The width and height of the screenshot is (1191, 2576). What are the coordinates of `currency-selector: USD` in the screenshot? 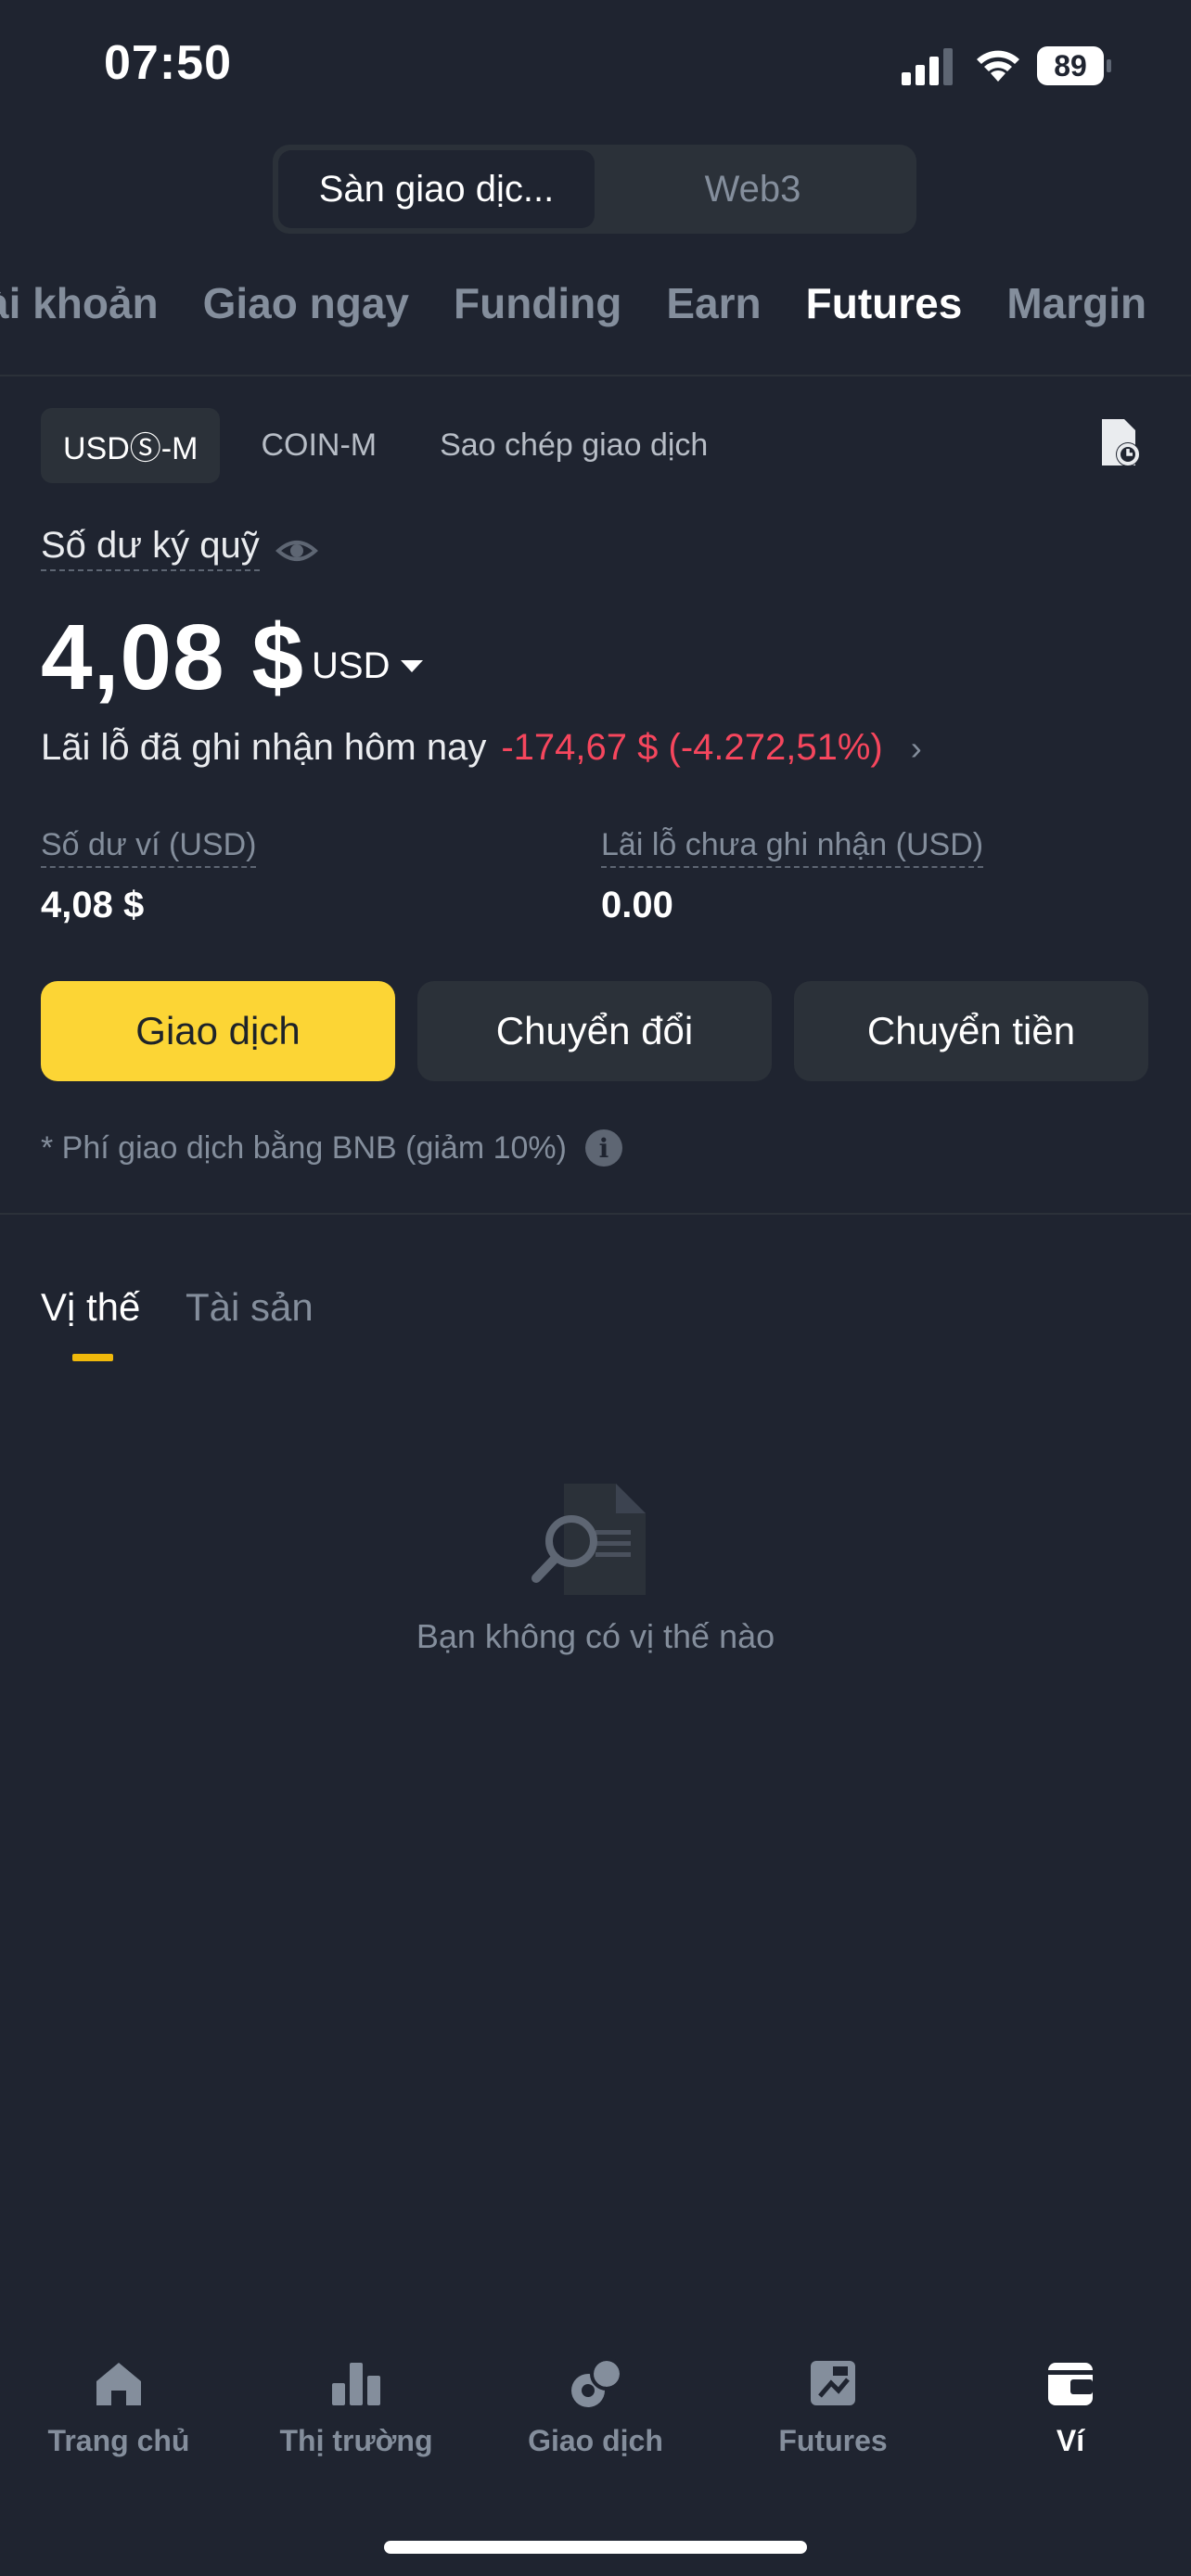 It's located at (368, 666).